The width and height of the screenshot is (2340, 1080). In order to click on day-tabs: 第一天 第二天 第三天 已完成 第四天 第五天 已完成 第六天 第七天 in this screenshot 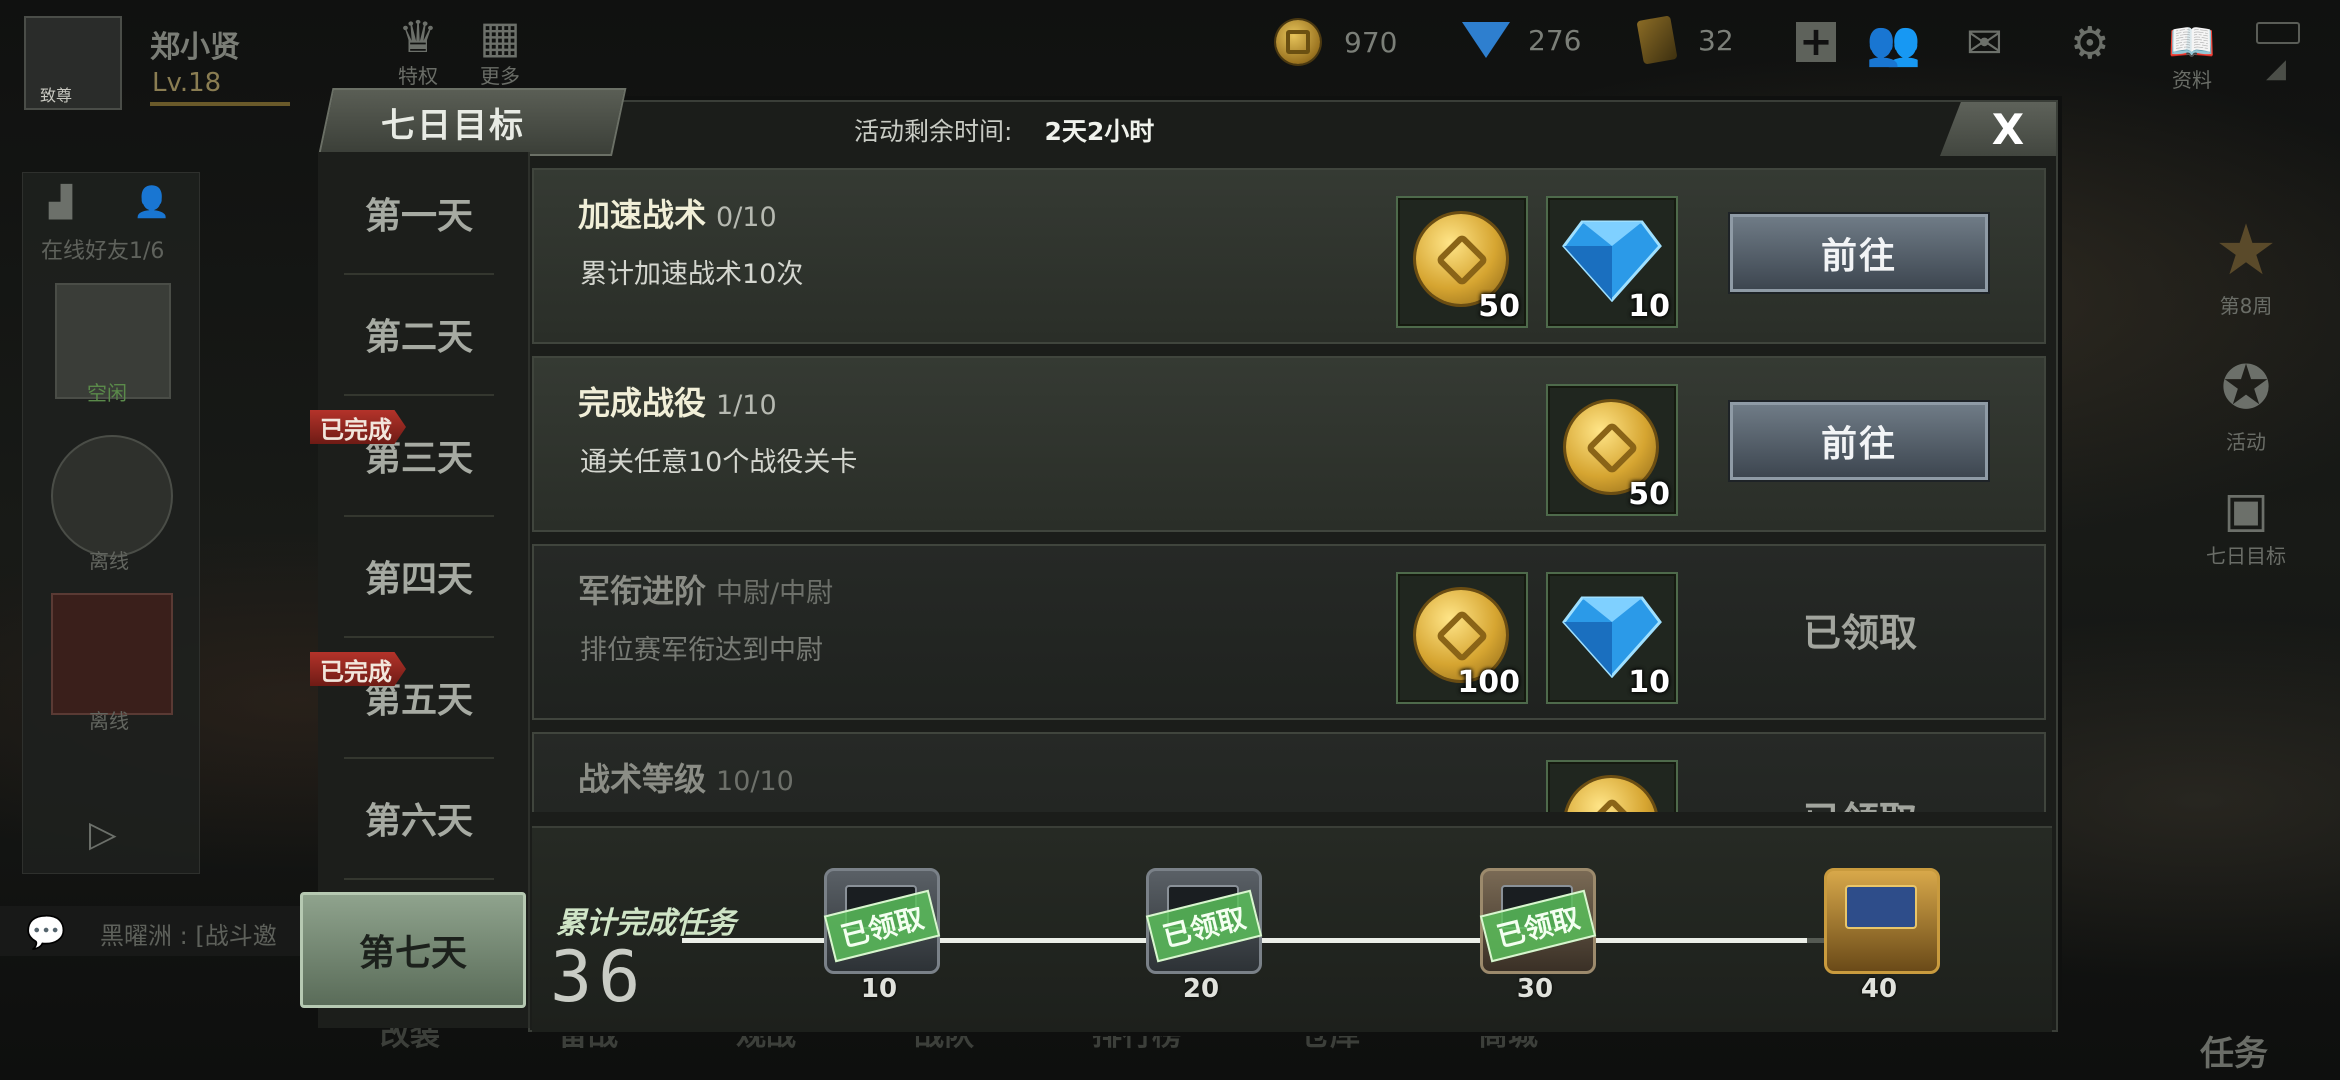, I will do `click(415, 590)`.